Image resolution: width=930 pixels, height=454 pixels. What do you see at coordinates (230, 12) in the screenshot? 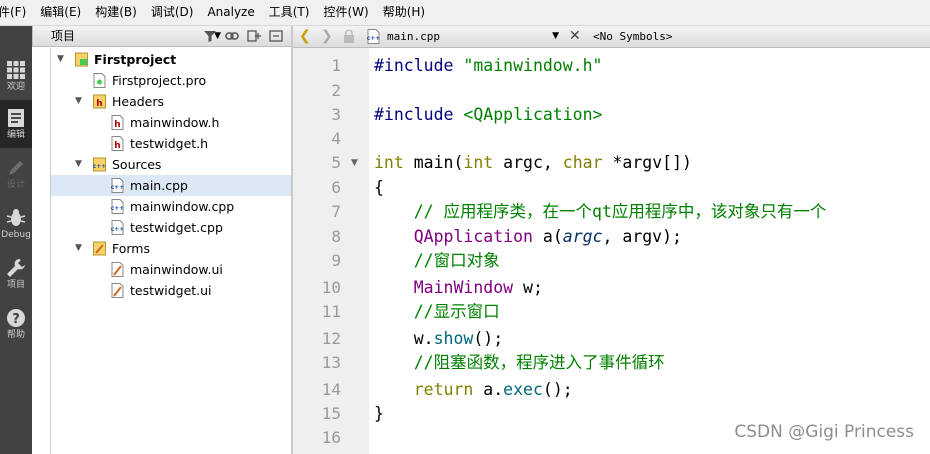
I see `menu-analyze: Analyze` at bounding box center [230, 12].